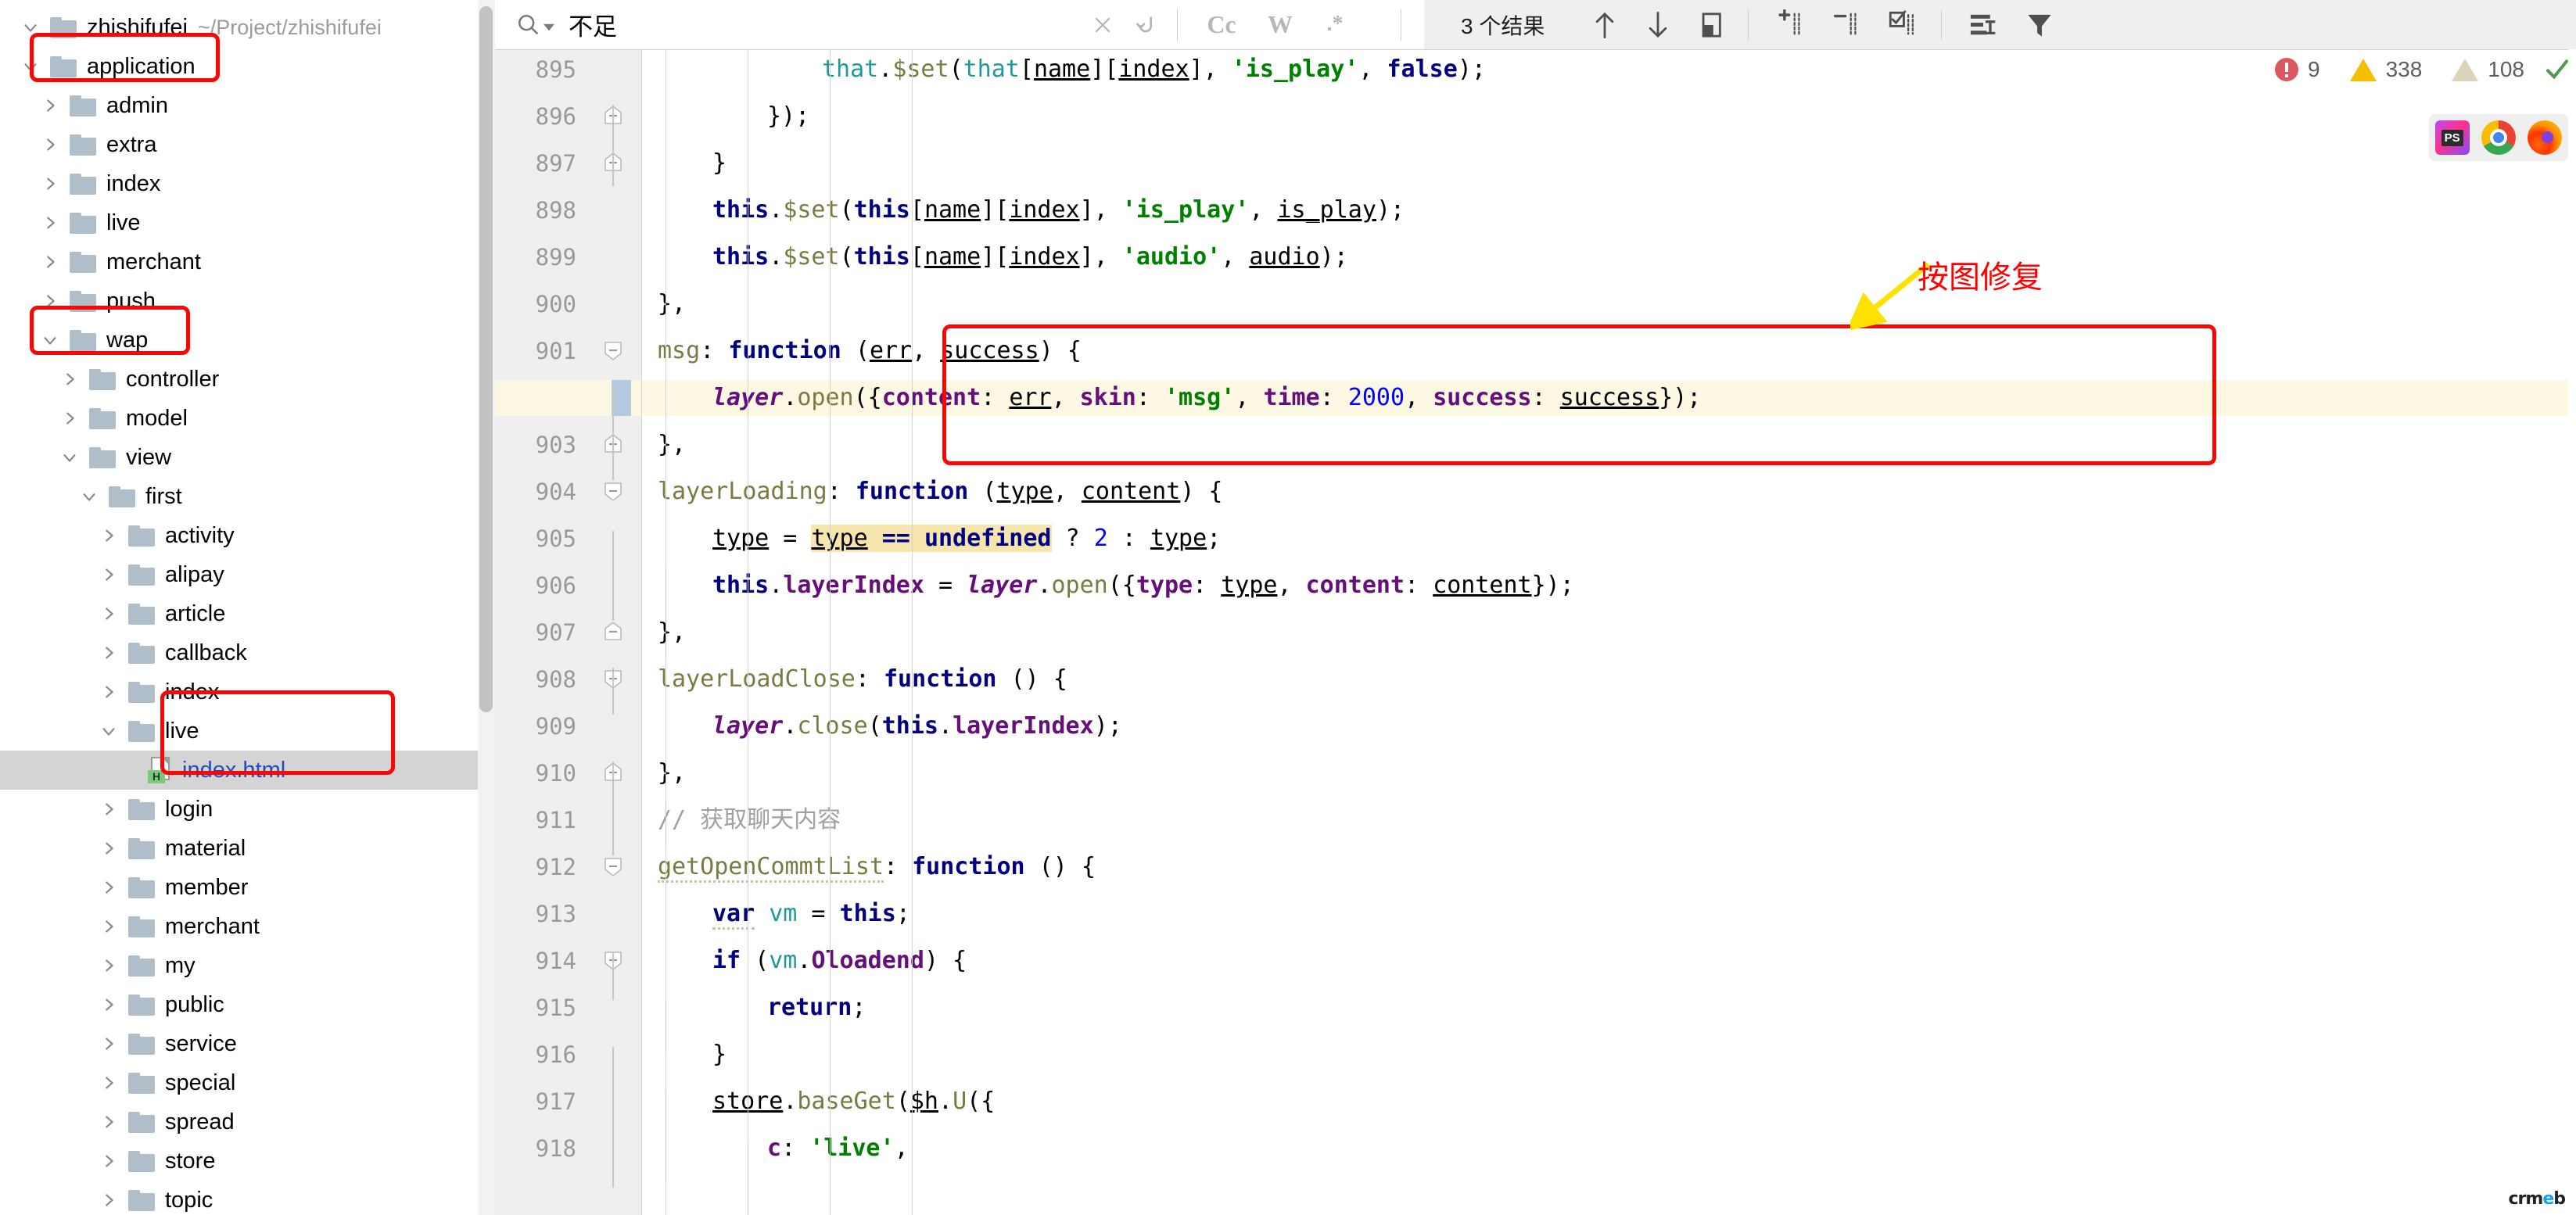 The width and height of the screenshot is (2576, 1215). I want to click on tree-item-view: view, so click(239, 457).